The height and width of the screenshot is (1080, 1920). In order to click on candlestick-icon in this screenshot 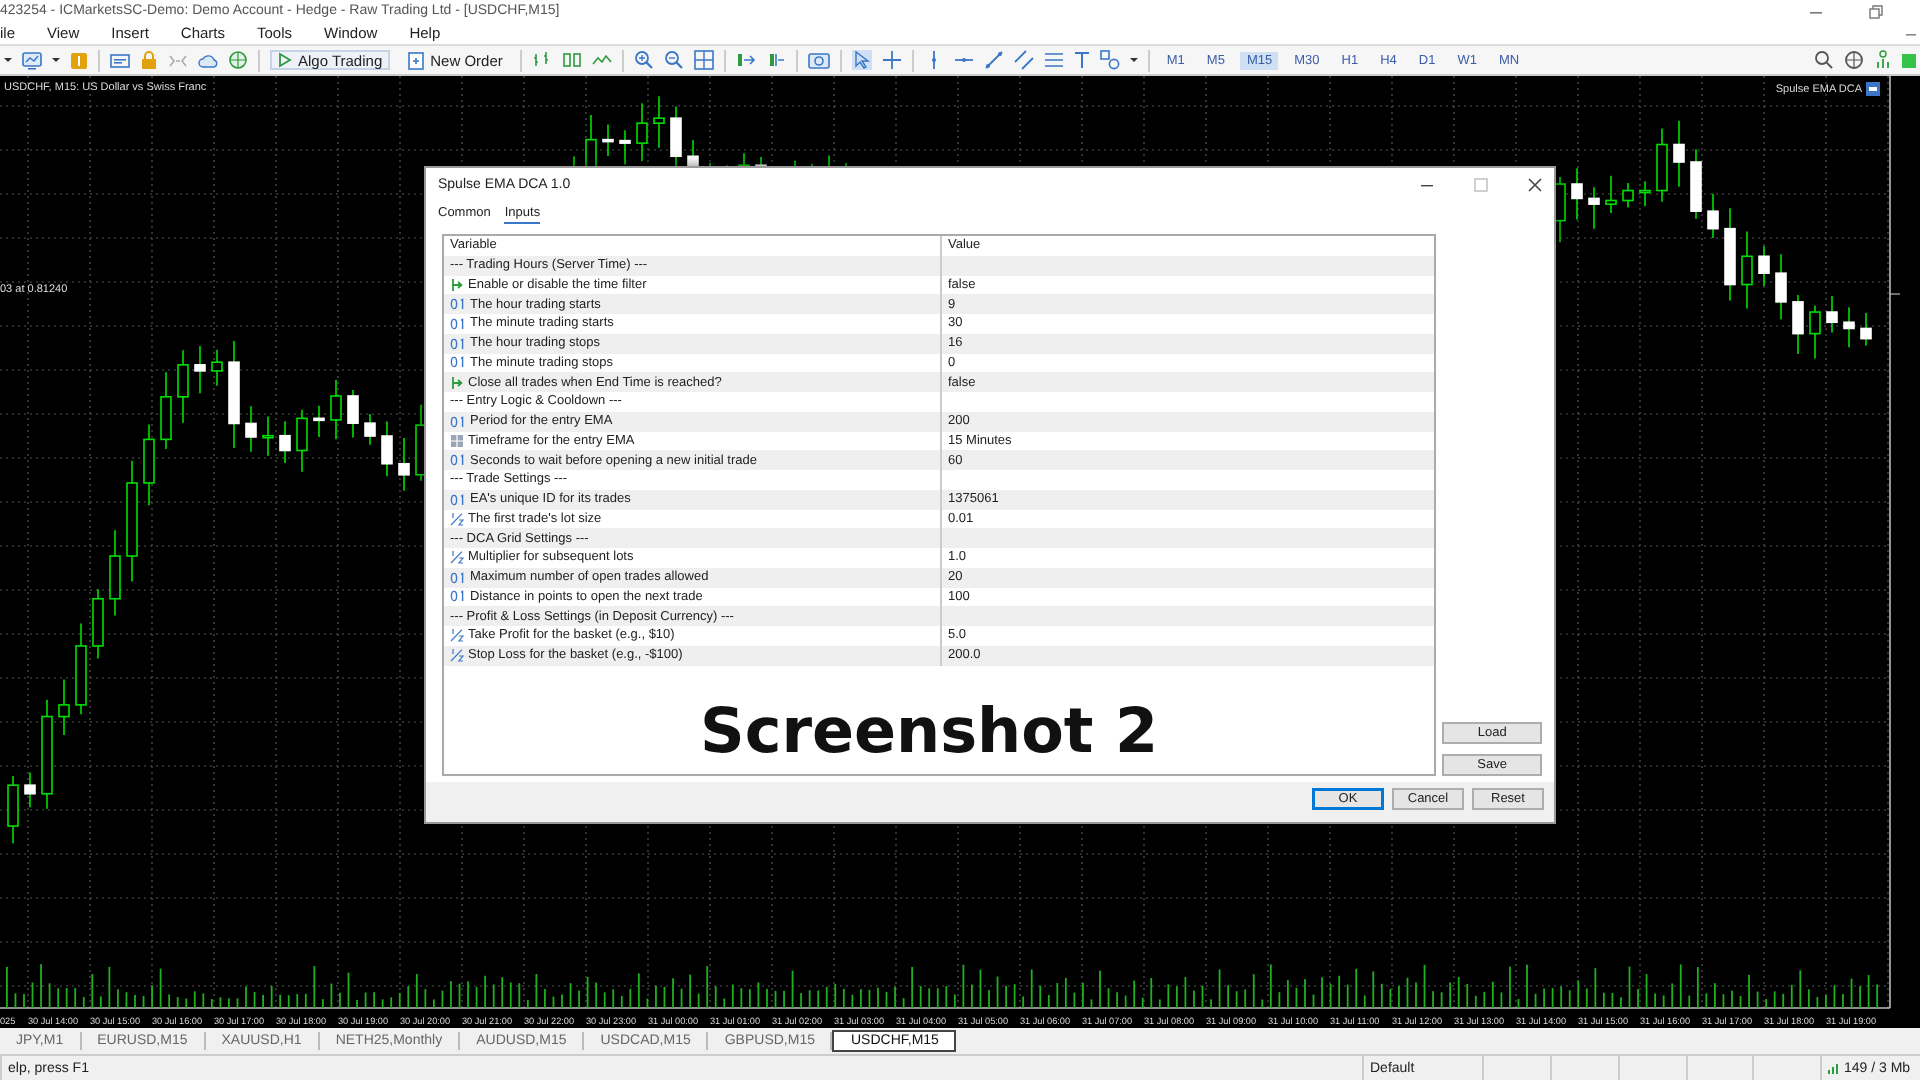, I will do `click(572, 60)`.